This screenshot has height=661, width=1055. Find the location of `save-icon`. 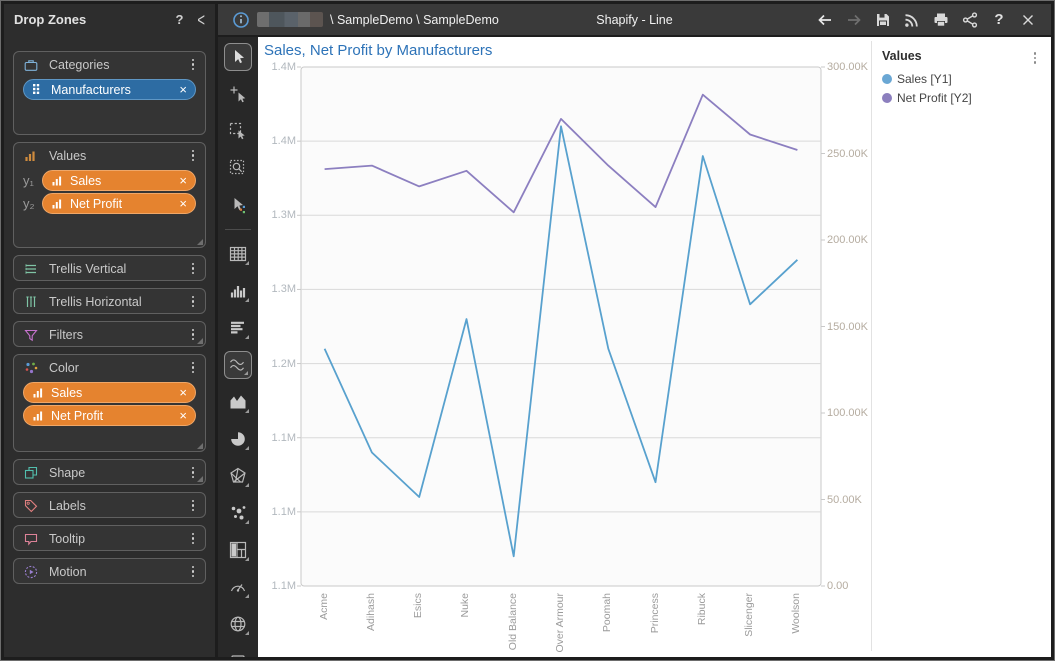

save-icon is located at coordinates (883, 20).